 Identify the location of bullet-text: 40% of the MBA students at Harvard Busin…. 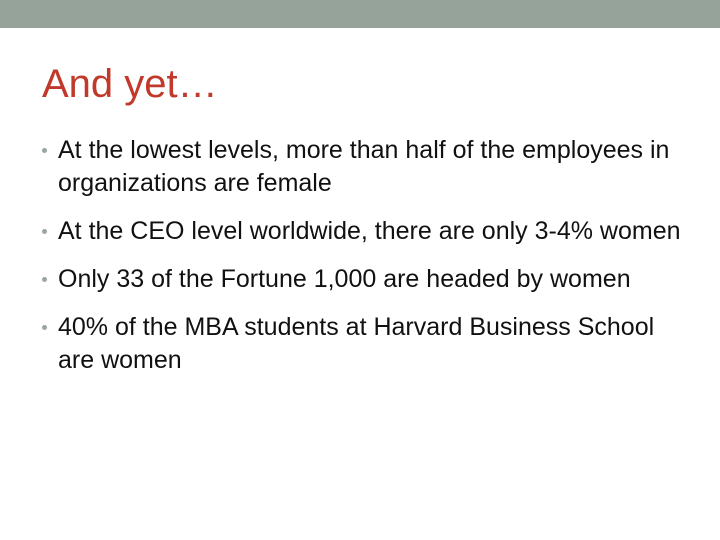
(356, 343).